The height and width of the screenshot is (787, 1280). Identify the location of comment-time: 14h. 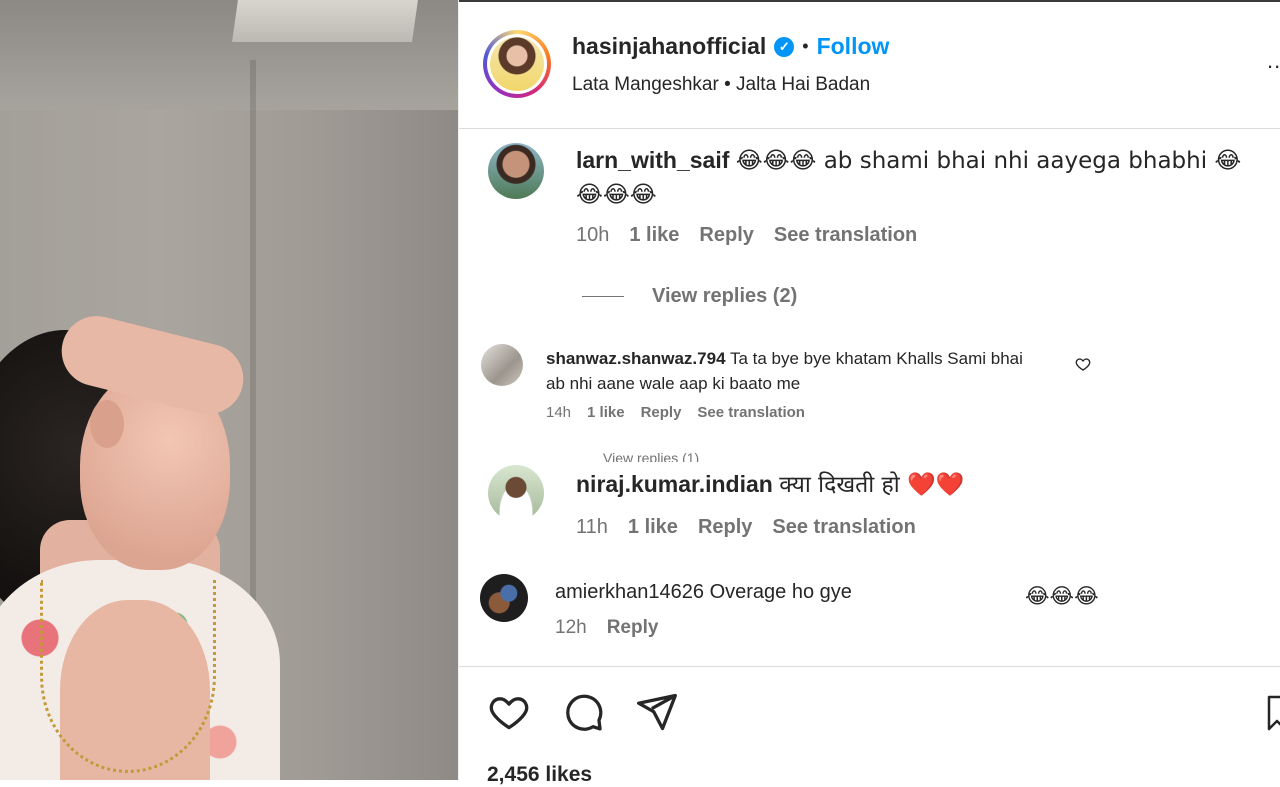
(559, 412).